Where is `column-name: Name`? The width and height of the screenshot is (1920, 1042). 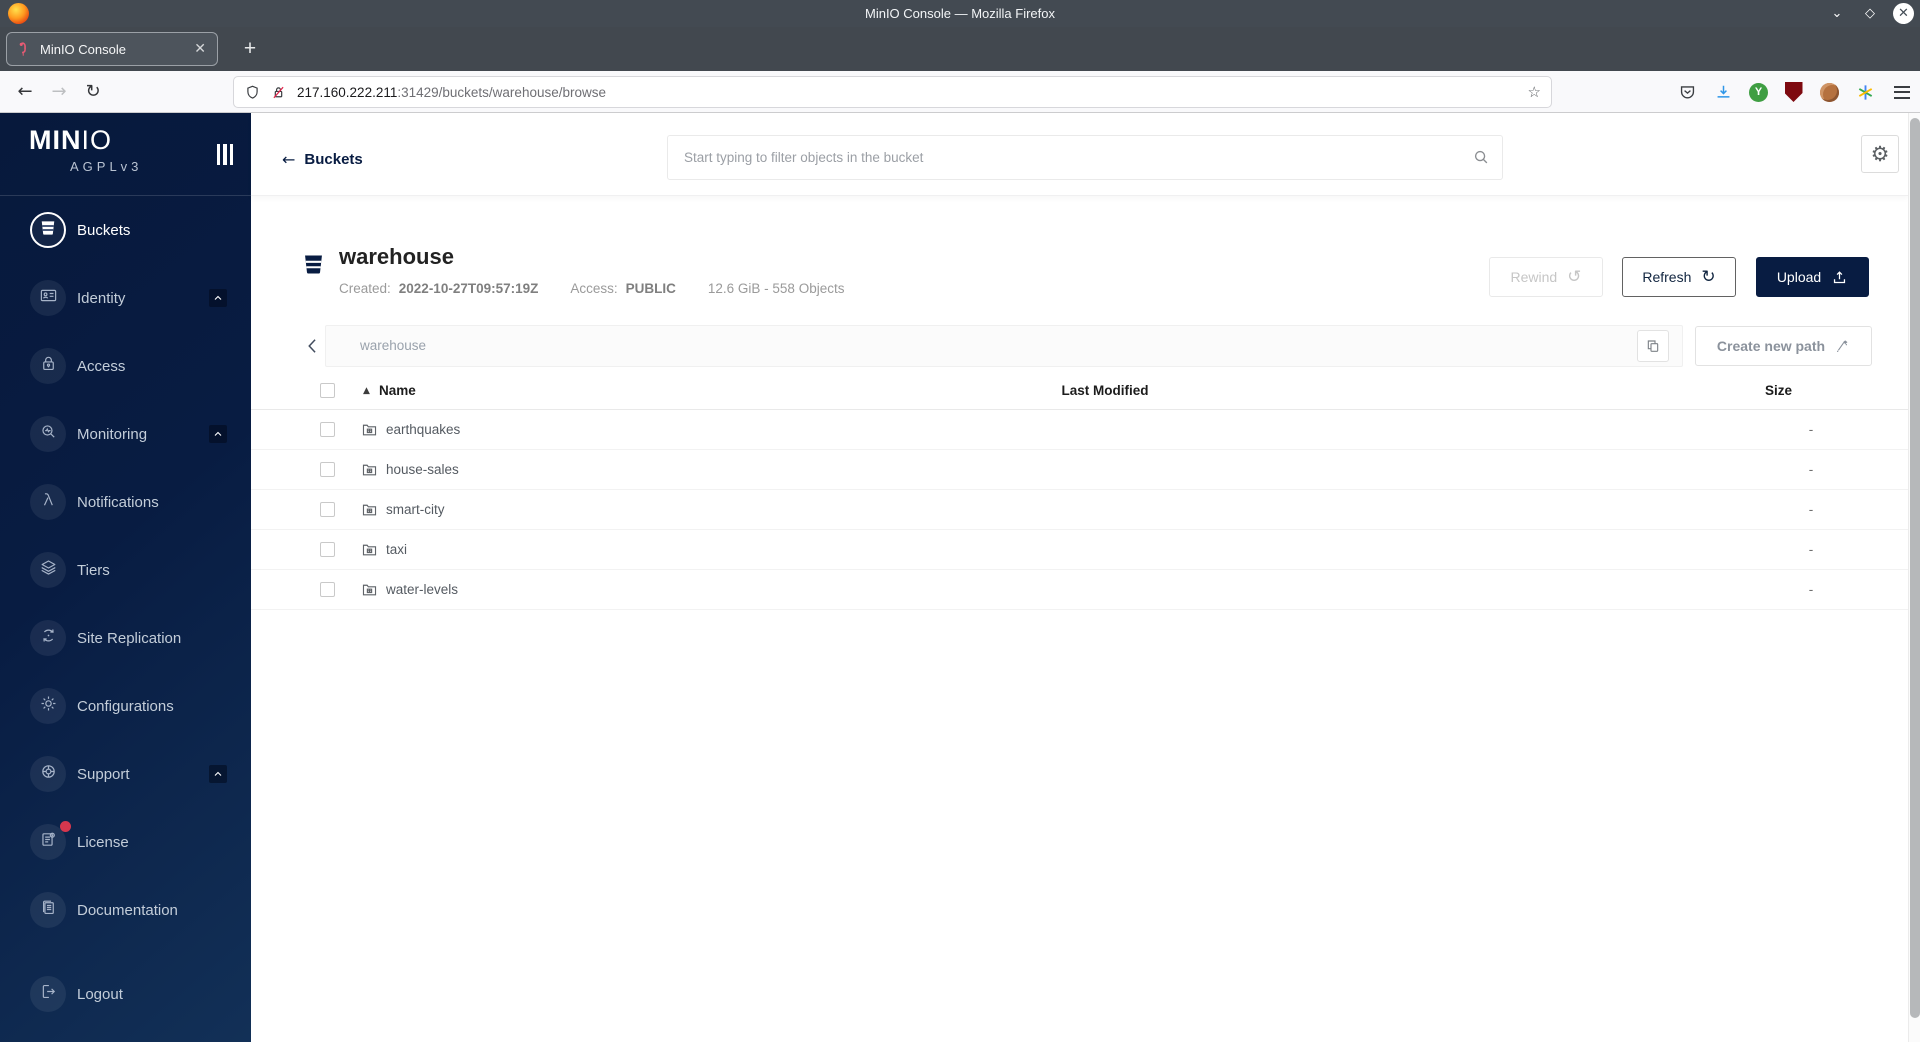
column-name: Name is located at coordinates (397, 390).